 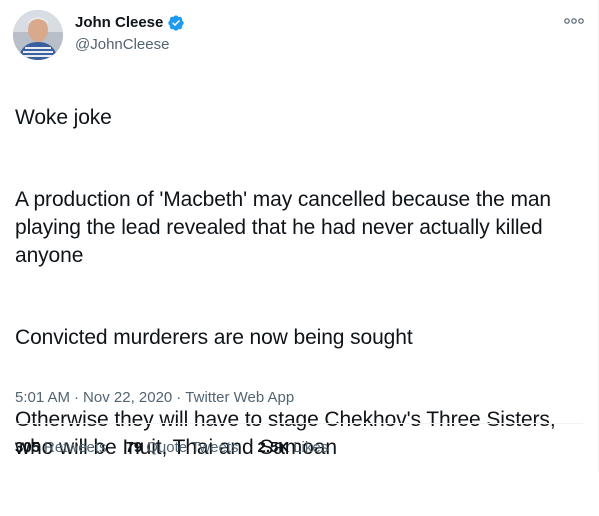 What do you see at coordinates (127, 398) in the screenshot?
I see `tweet-date: Nov 22, 2020` at bounding box center [127, 398].